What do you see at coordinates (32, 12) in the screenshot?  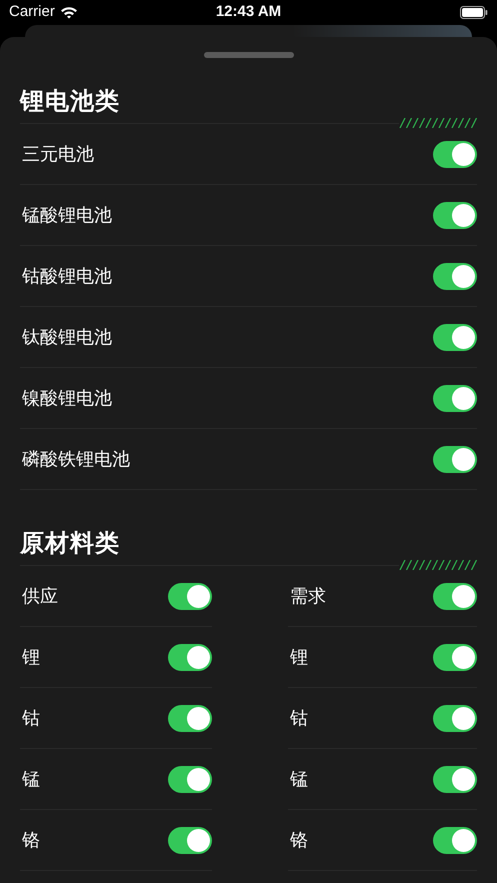 I see `carrier-label: Carrier` at bounding box center [32, 12].